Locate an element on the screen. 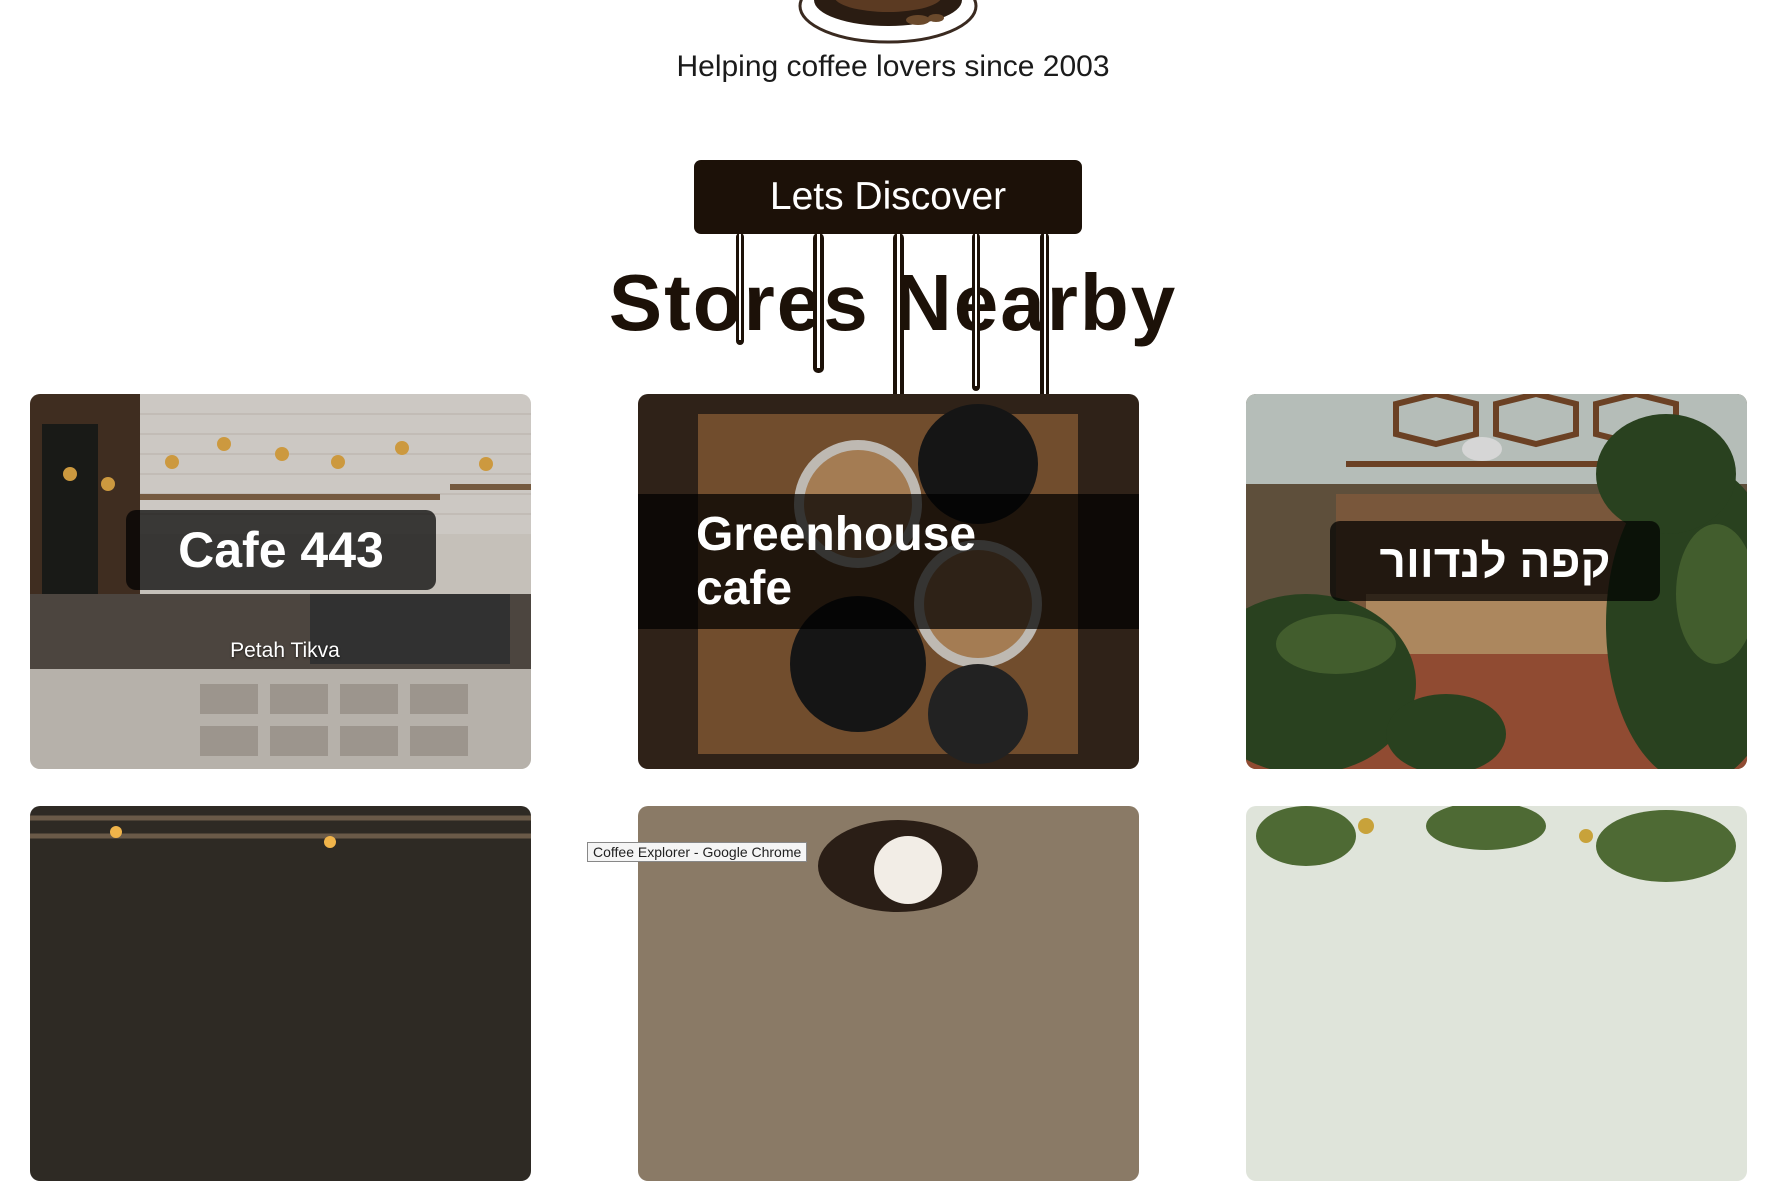  store-name: Greenhouse cafe is located at coordinates (888, 561).